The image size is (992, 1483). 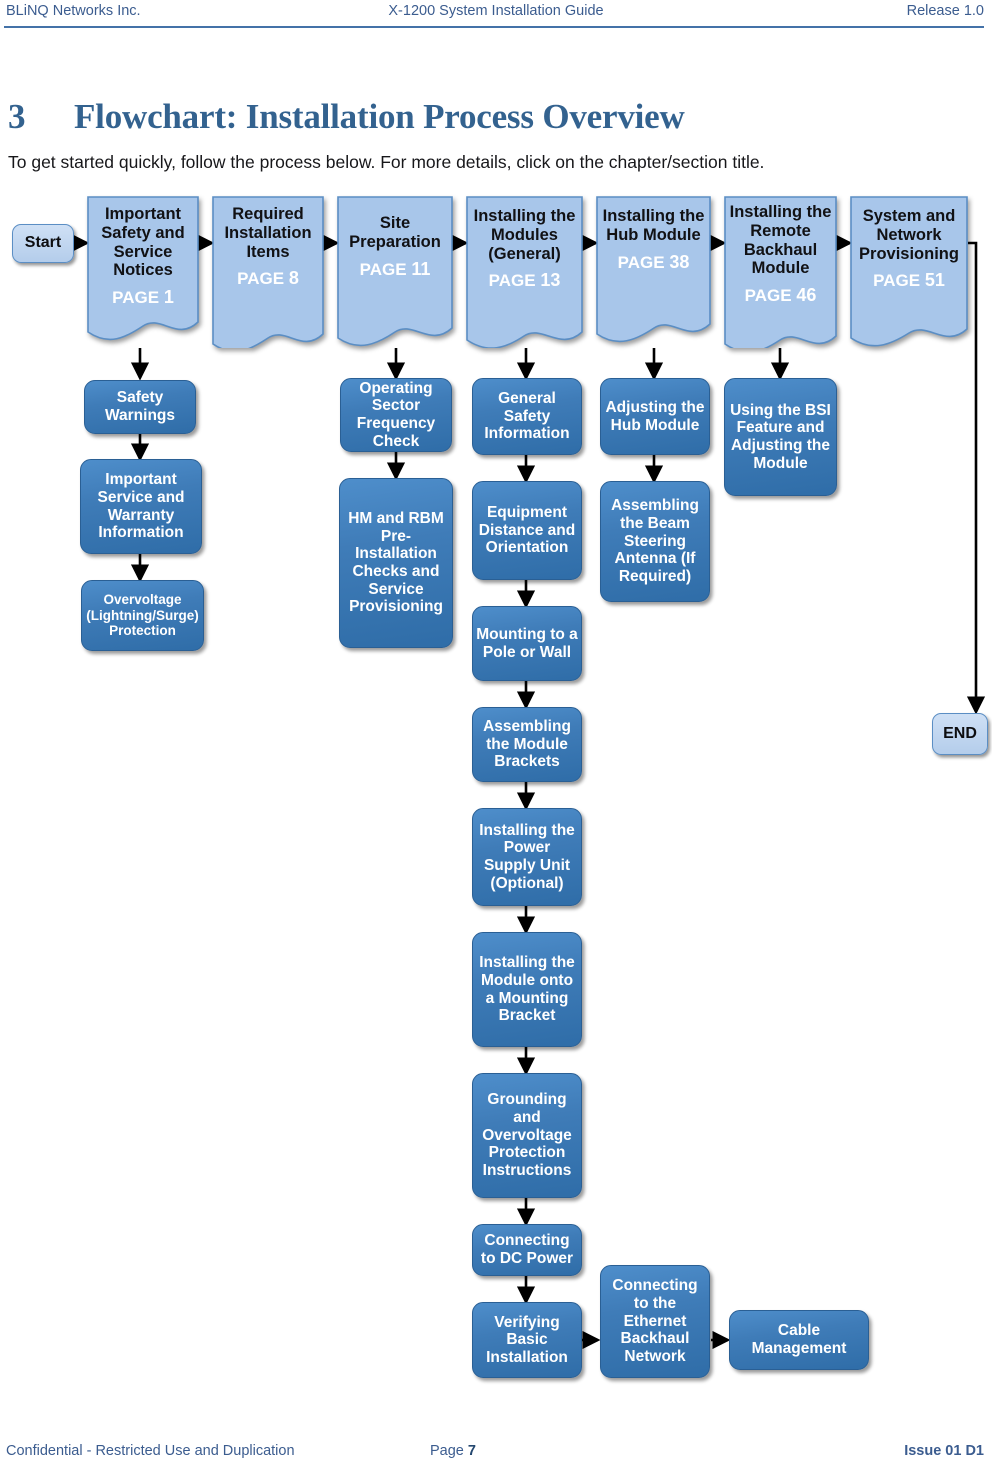 What do you see at coordinates (780, 295) in the screenshot?
I see `flow-chapter-page: PAGE 46` at bounding box center [780, 295].